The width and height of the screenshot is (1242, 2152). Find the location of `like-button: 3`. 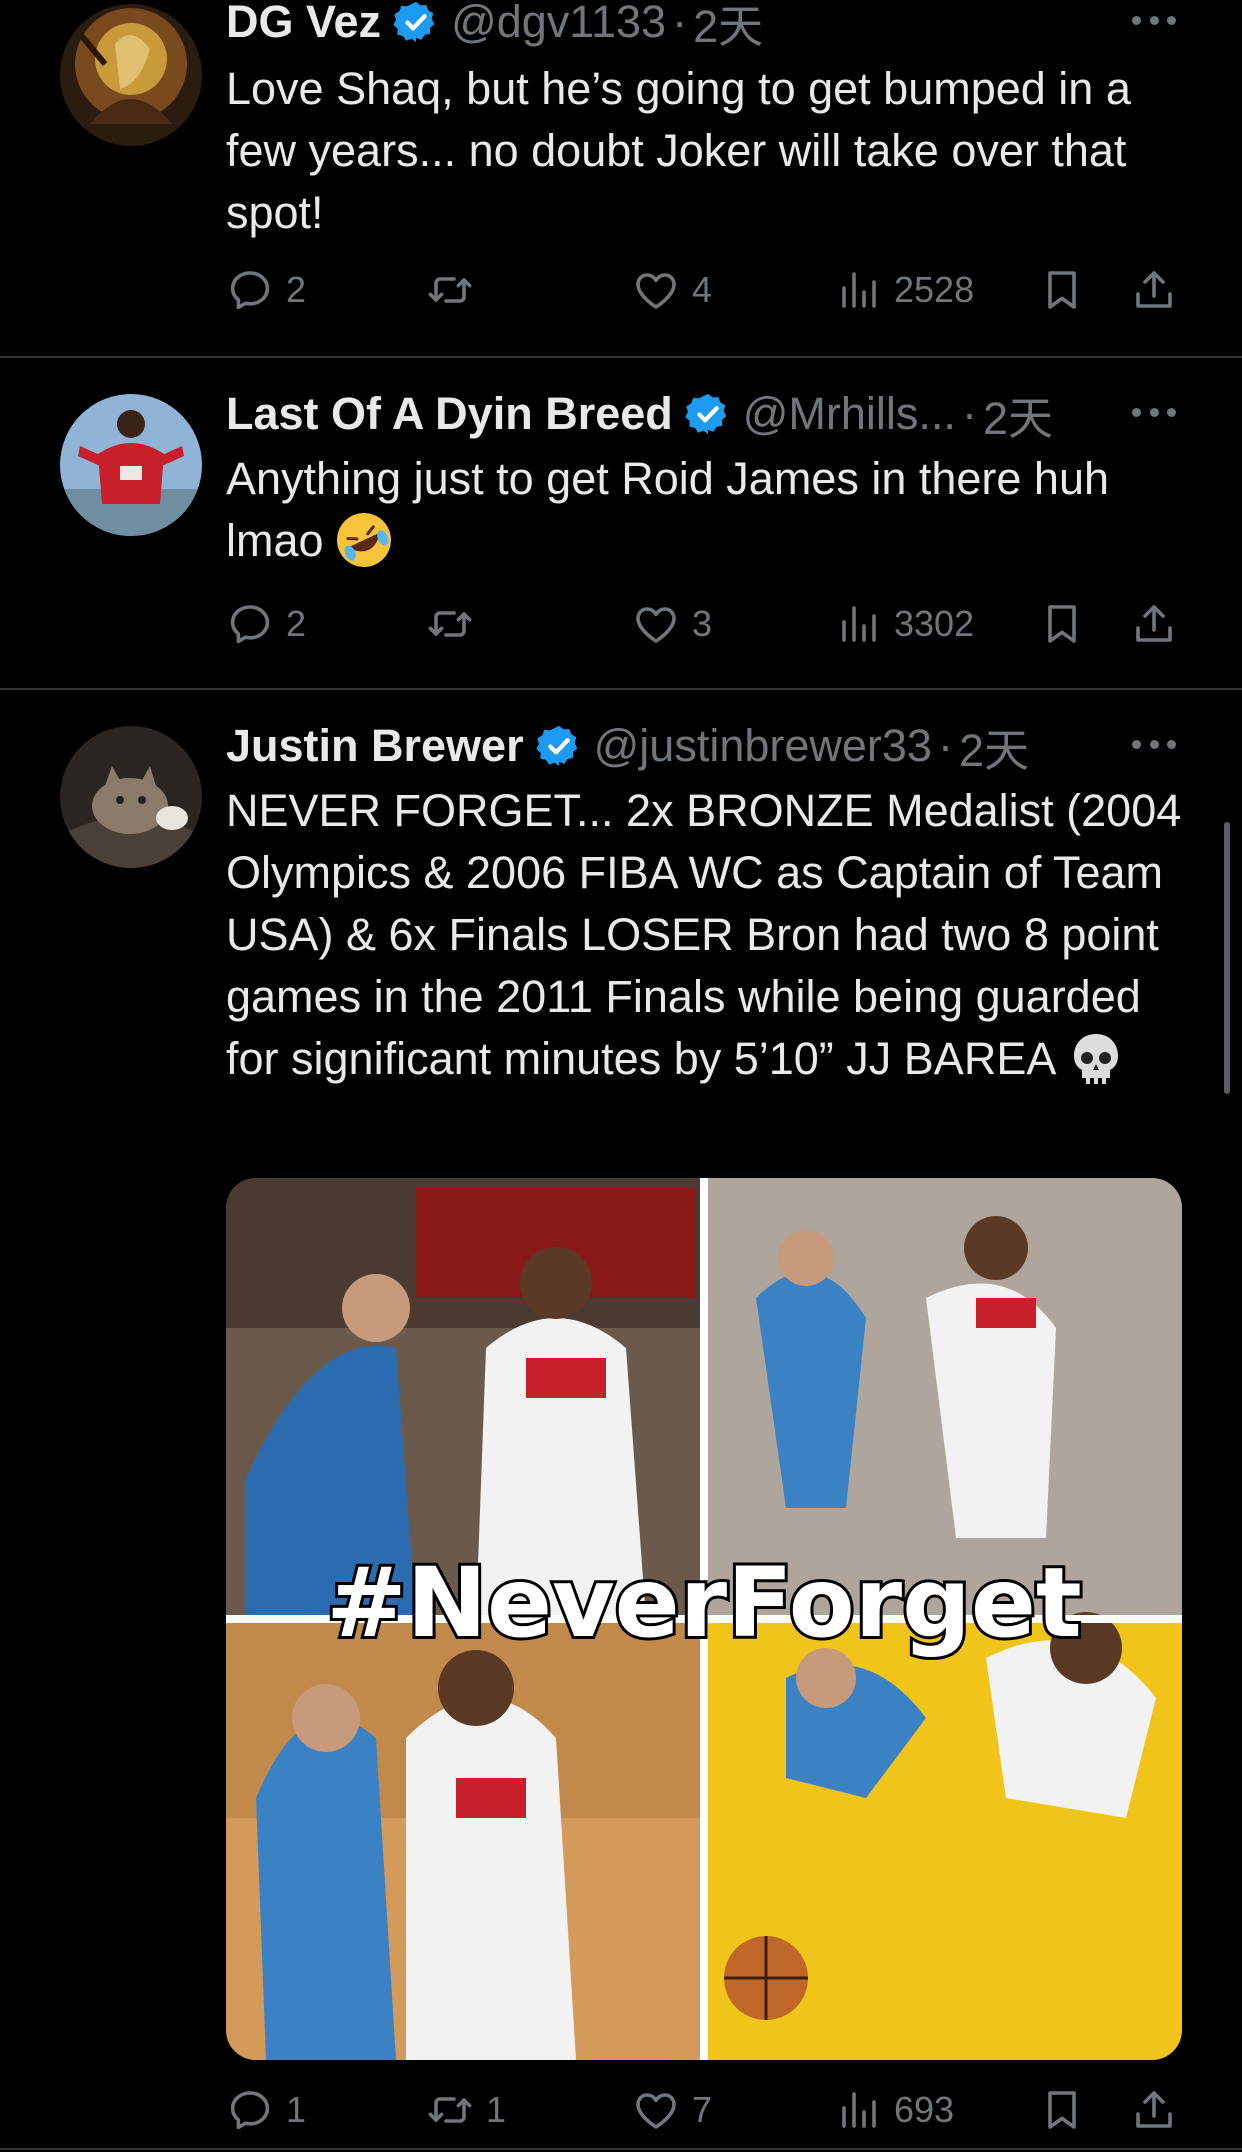

like-button: 3 is located at coordinates (672, 624).